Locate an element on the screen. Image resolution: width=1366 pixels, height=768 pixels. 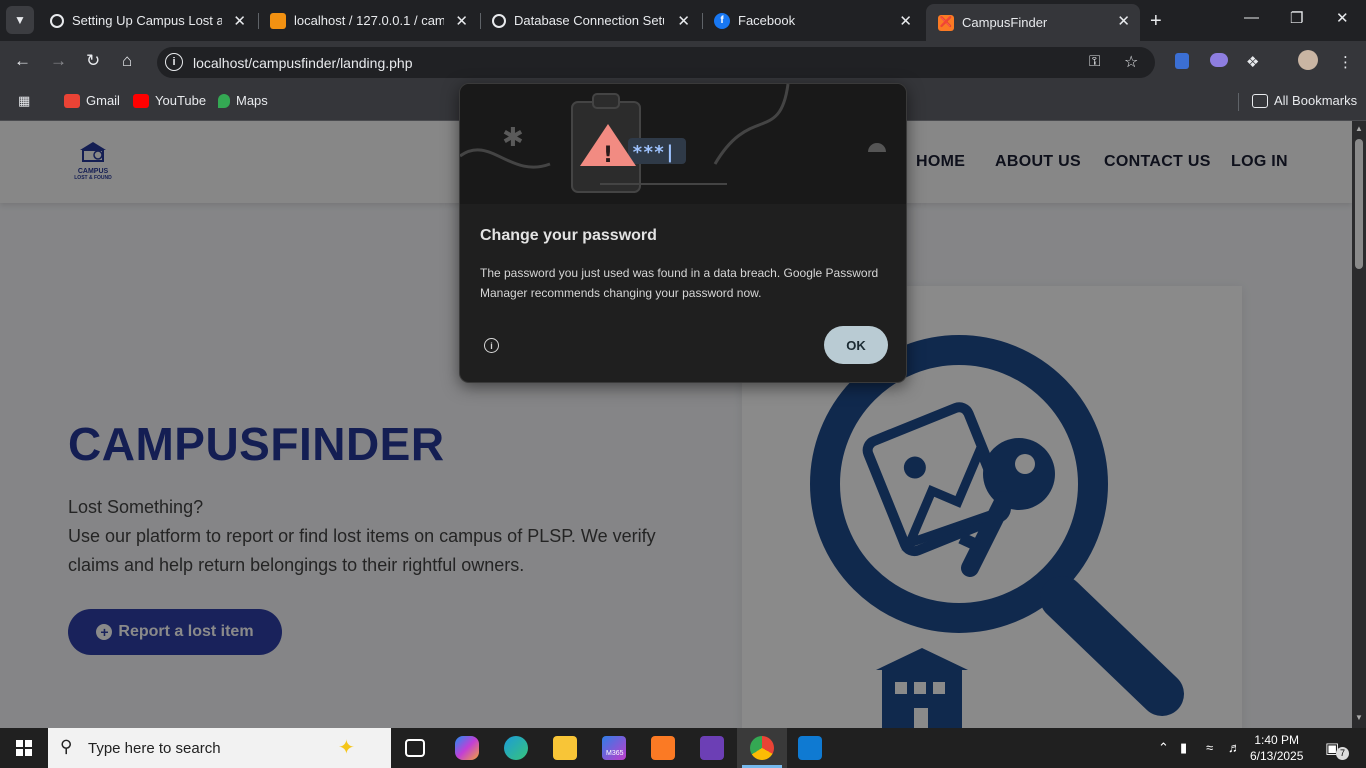
battery-icon: ▮ is located at coordinates (1183, 748).